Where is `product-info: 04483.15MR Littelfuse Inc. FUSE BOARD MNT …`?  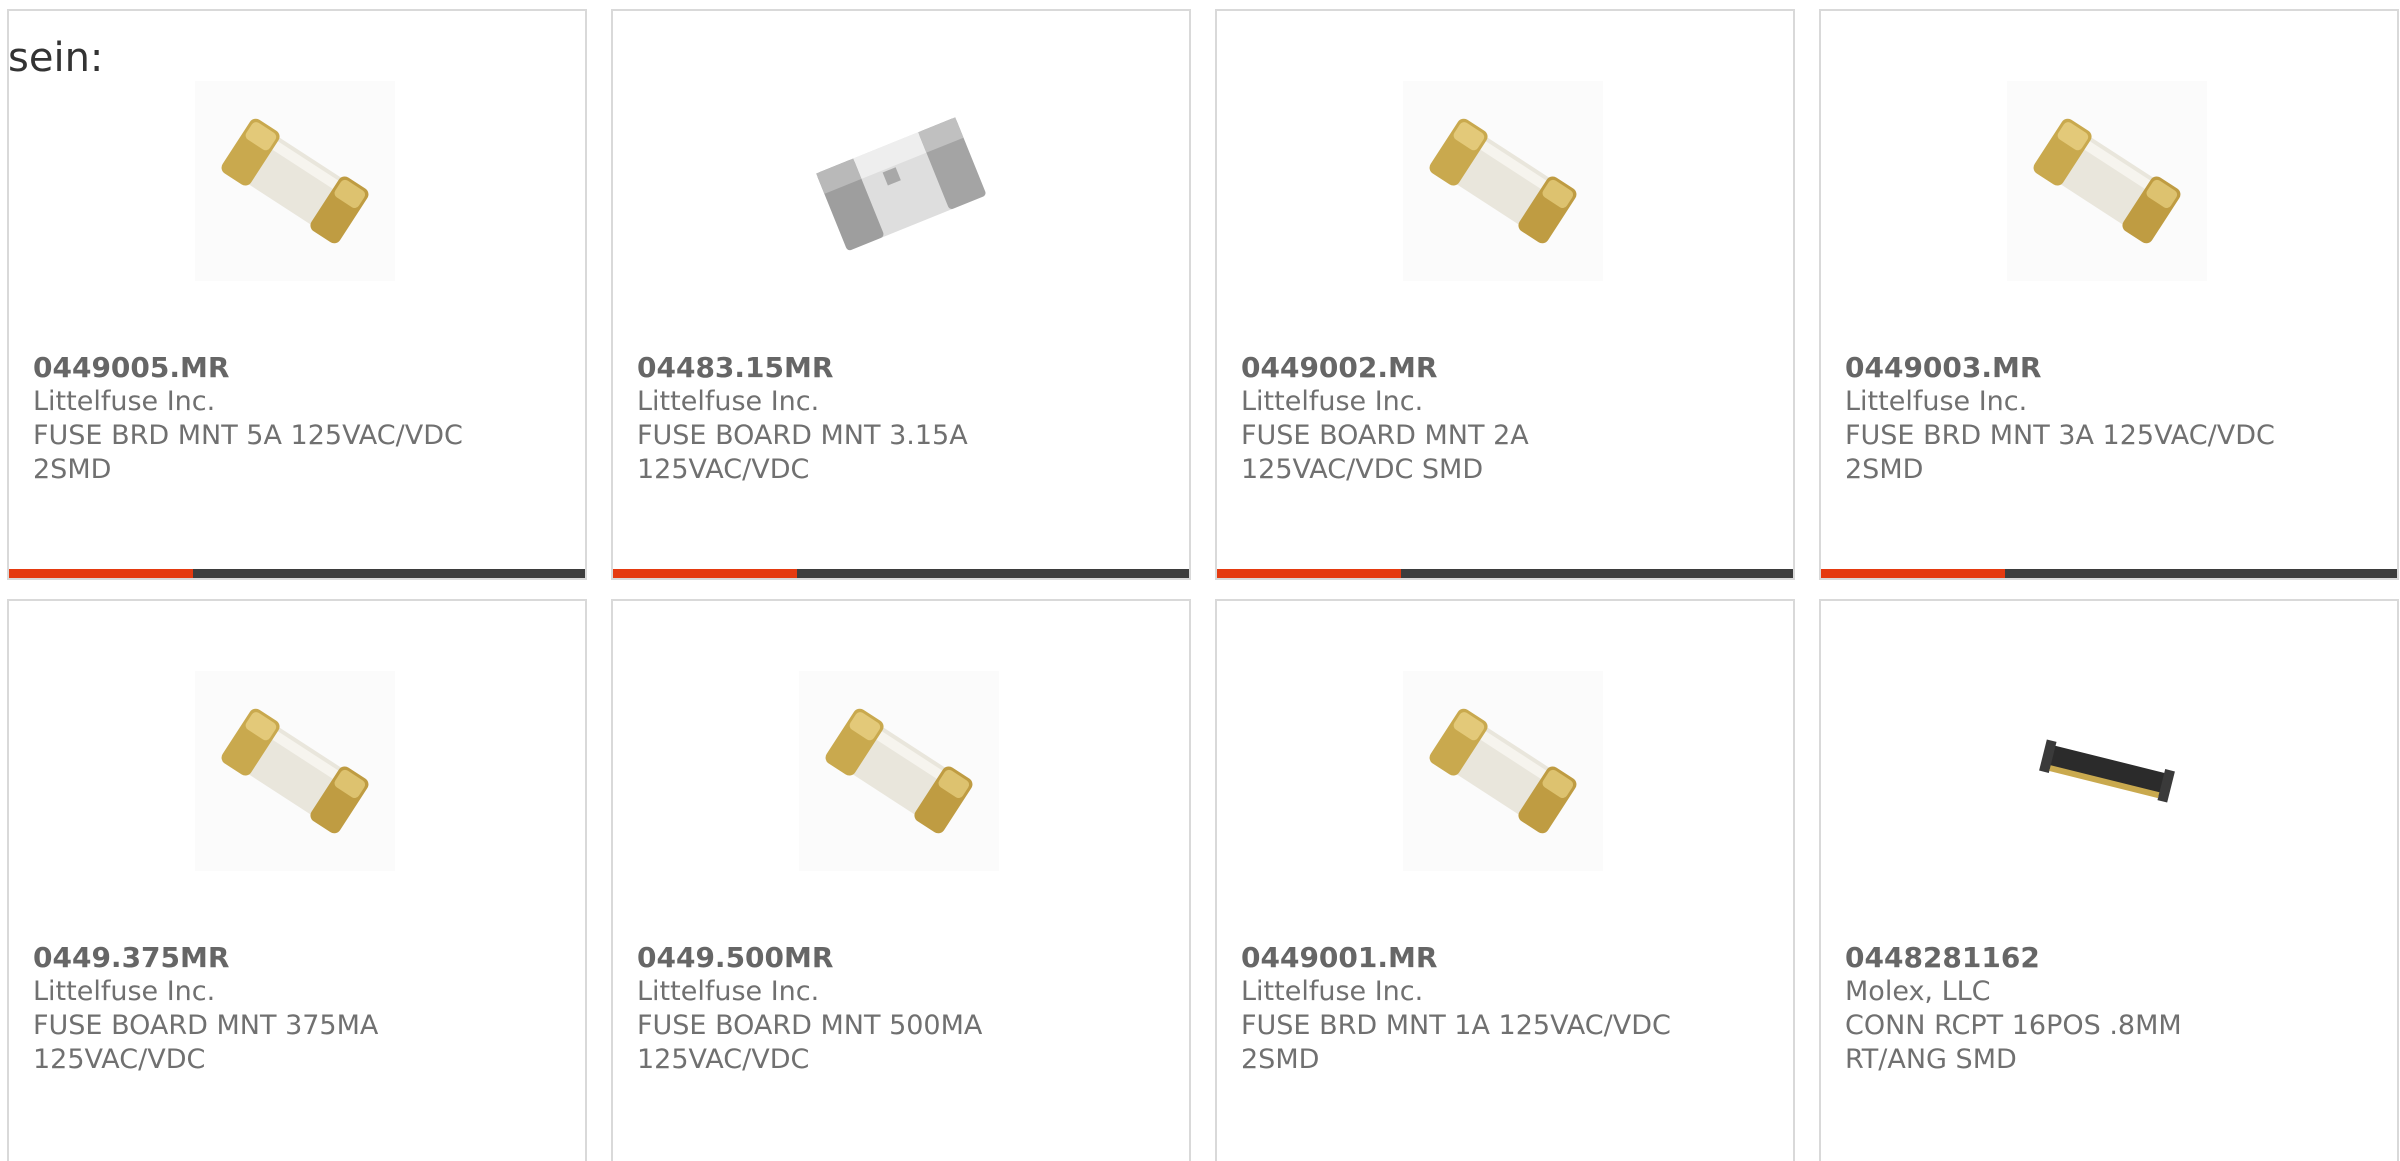 product-info: 04483.15MR Littelfuse Inc. FUSE BOARD MNT … is located at coordinates (901, 419).